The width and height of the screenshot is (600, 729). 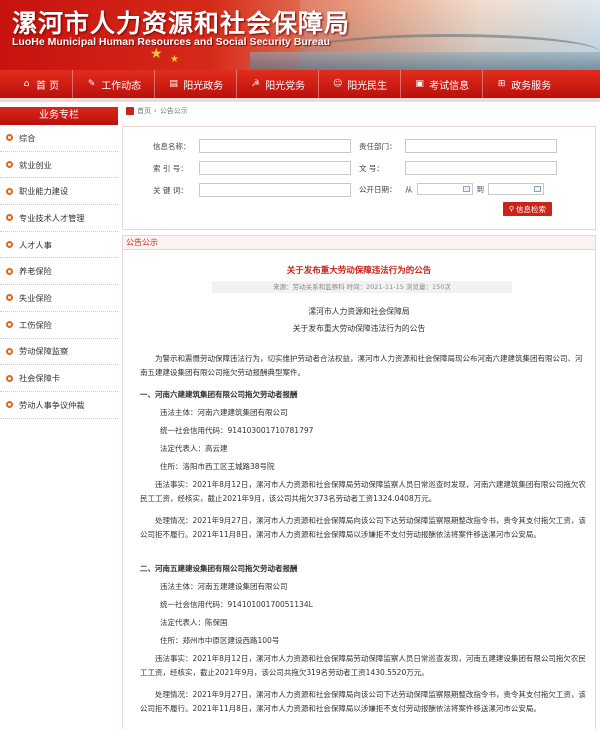 I want to click on date-from-label: 从, so click(x=409, y=189).